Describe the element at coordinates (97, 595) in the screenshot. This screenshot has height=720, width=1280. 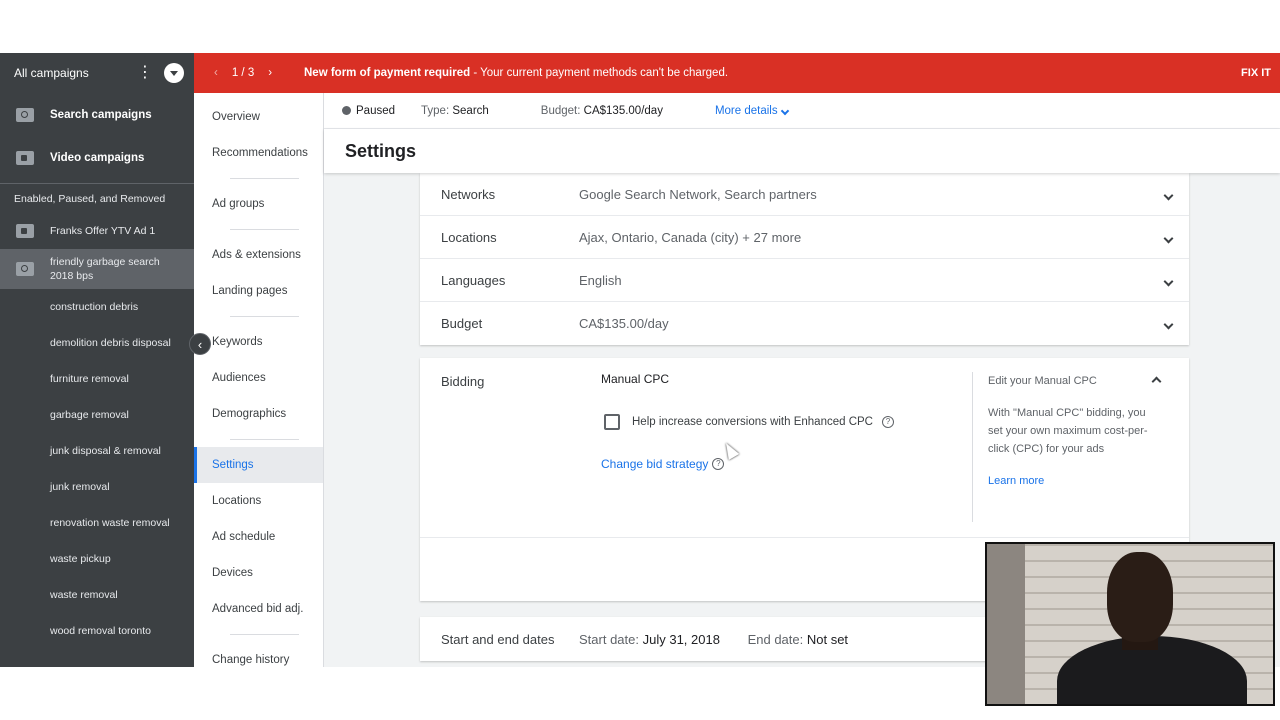
I see `sidebar-adgroup: waste removal` at that location.